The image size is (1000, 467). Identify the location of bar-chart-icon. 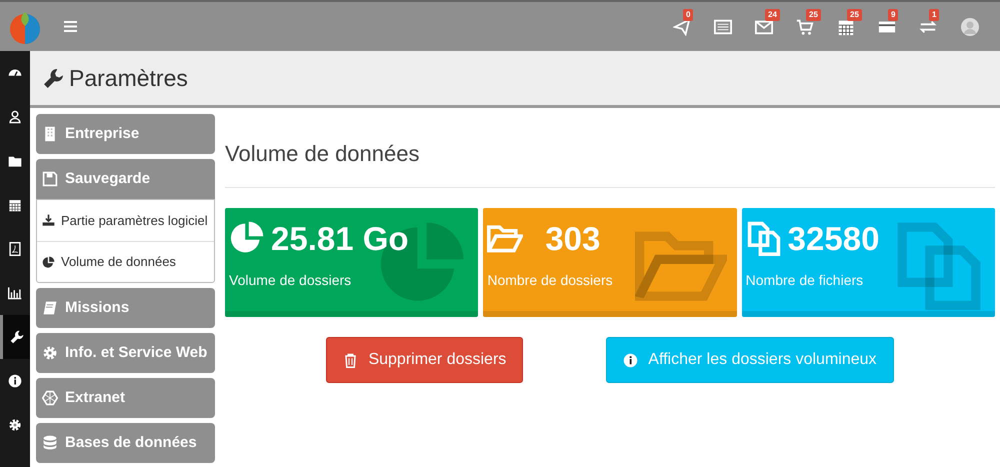
(15, 293).